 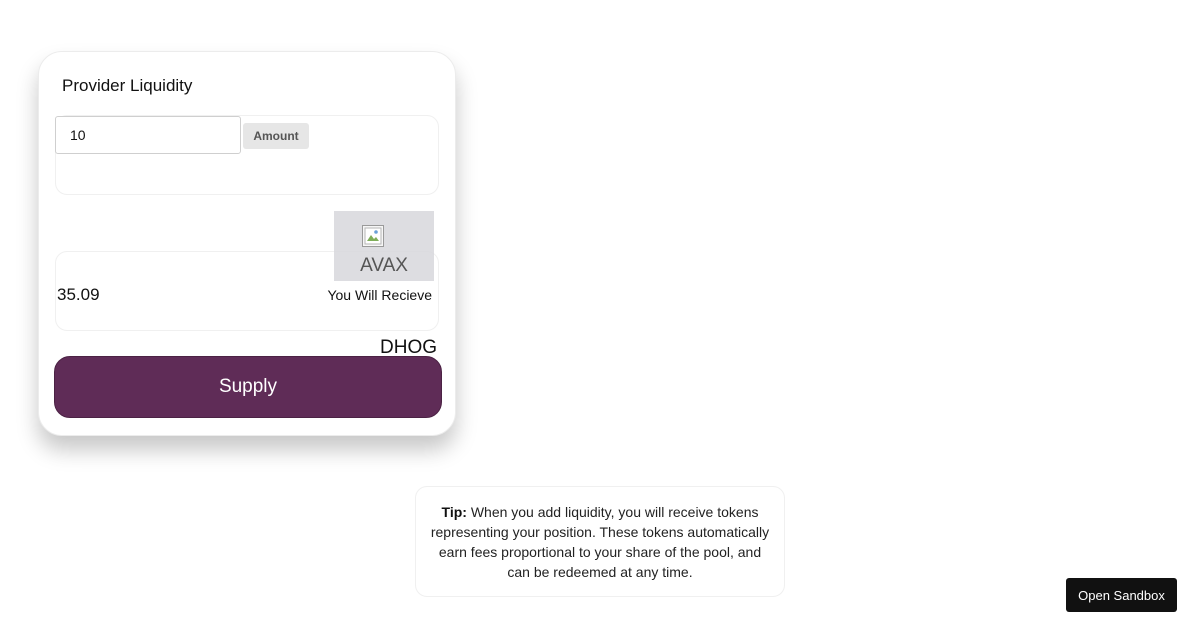 I want to click on receive-label: You Will Recieve, so click(x=379, y=295).